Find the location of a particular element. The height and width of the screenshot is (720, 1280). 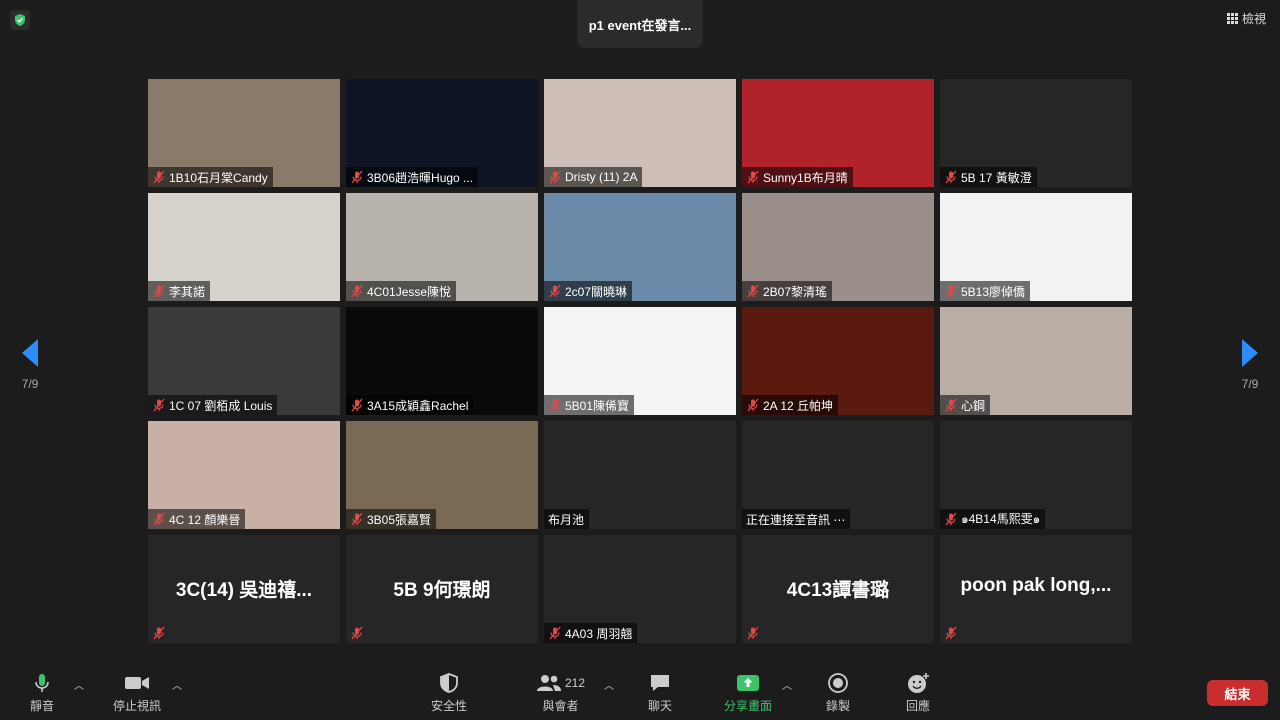

previous-page-button: 7/9 is located at coordinates (30, 365).